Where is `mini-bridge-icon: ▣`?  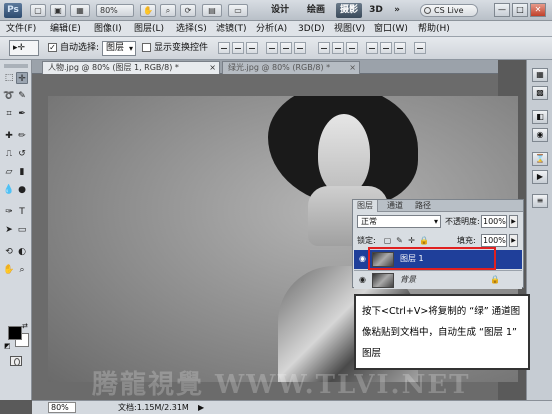 mini-bridge-icon: ▣ is located at coordinates (58, 10).